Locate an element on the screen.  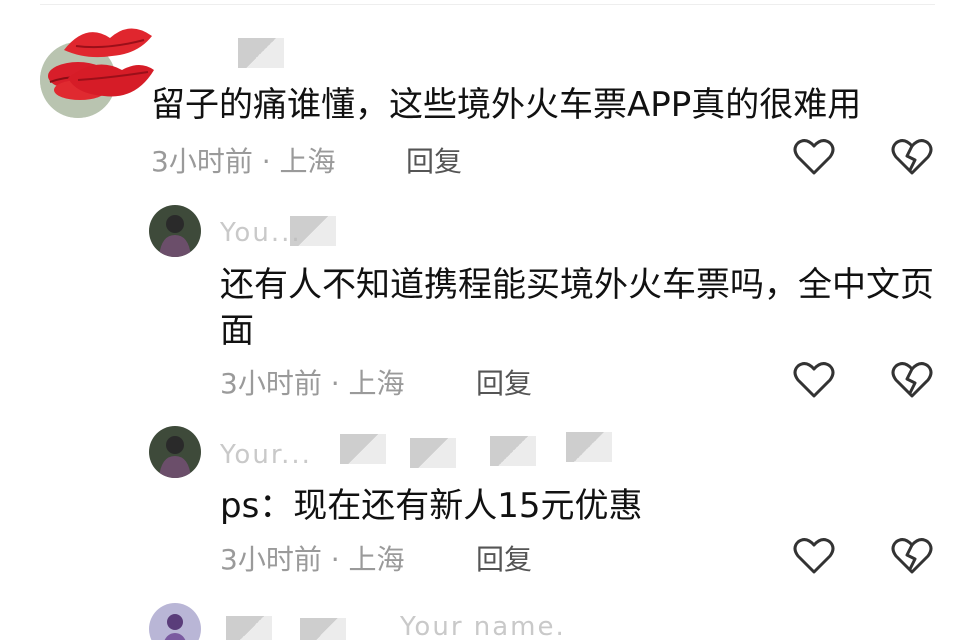
comment-text: ps：现在还有新人15元优惠 is located at coordinates (431, 506).